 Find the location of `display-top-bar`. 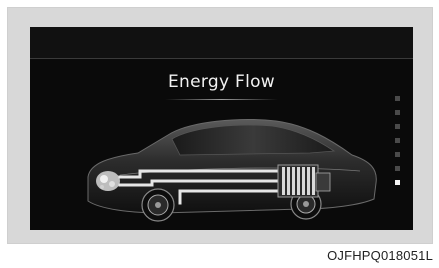

display-top-bar is located at coordinates (221, 43).